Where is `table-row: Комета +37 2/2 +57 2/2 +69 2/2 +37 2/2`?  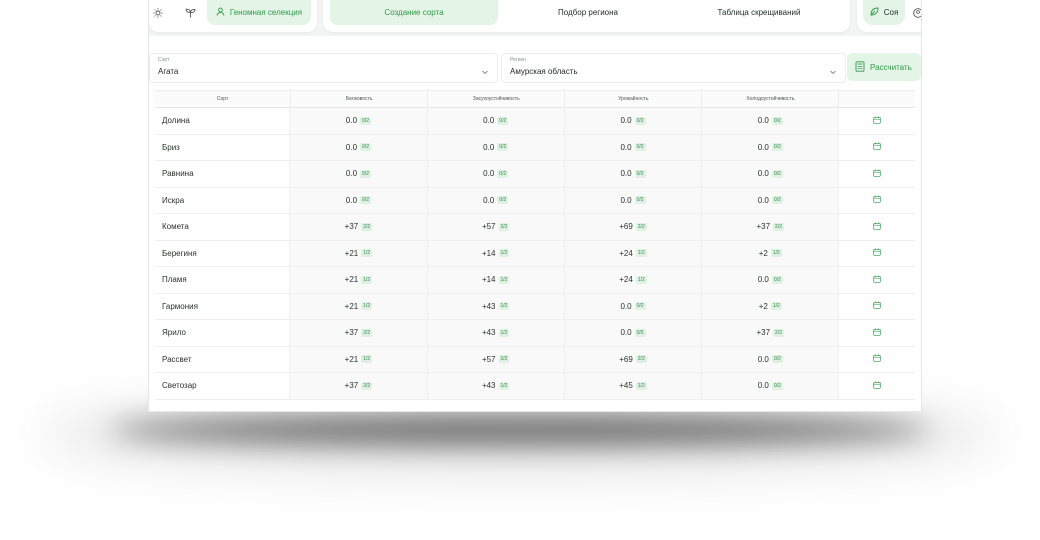
table-row: Комета +37 2/2 +57 2/2 +69 2/2 +37 2/2 is located at coordinates (535, 227).